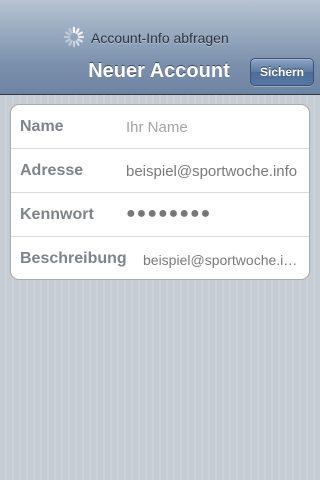  Describe the element at coordinates (52, 170) in the screenshot. I see `address-label: Adresse` at that location.